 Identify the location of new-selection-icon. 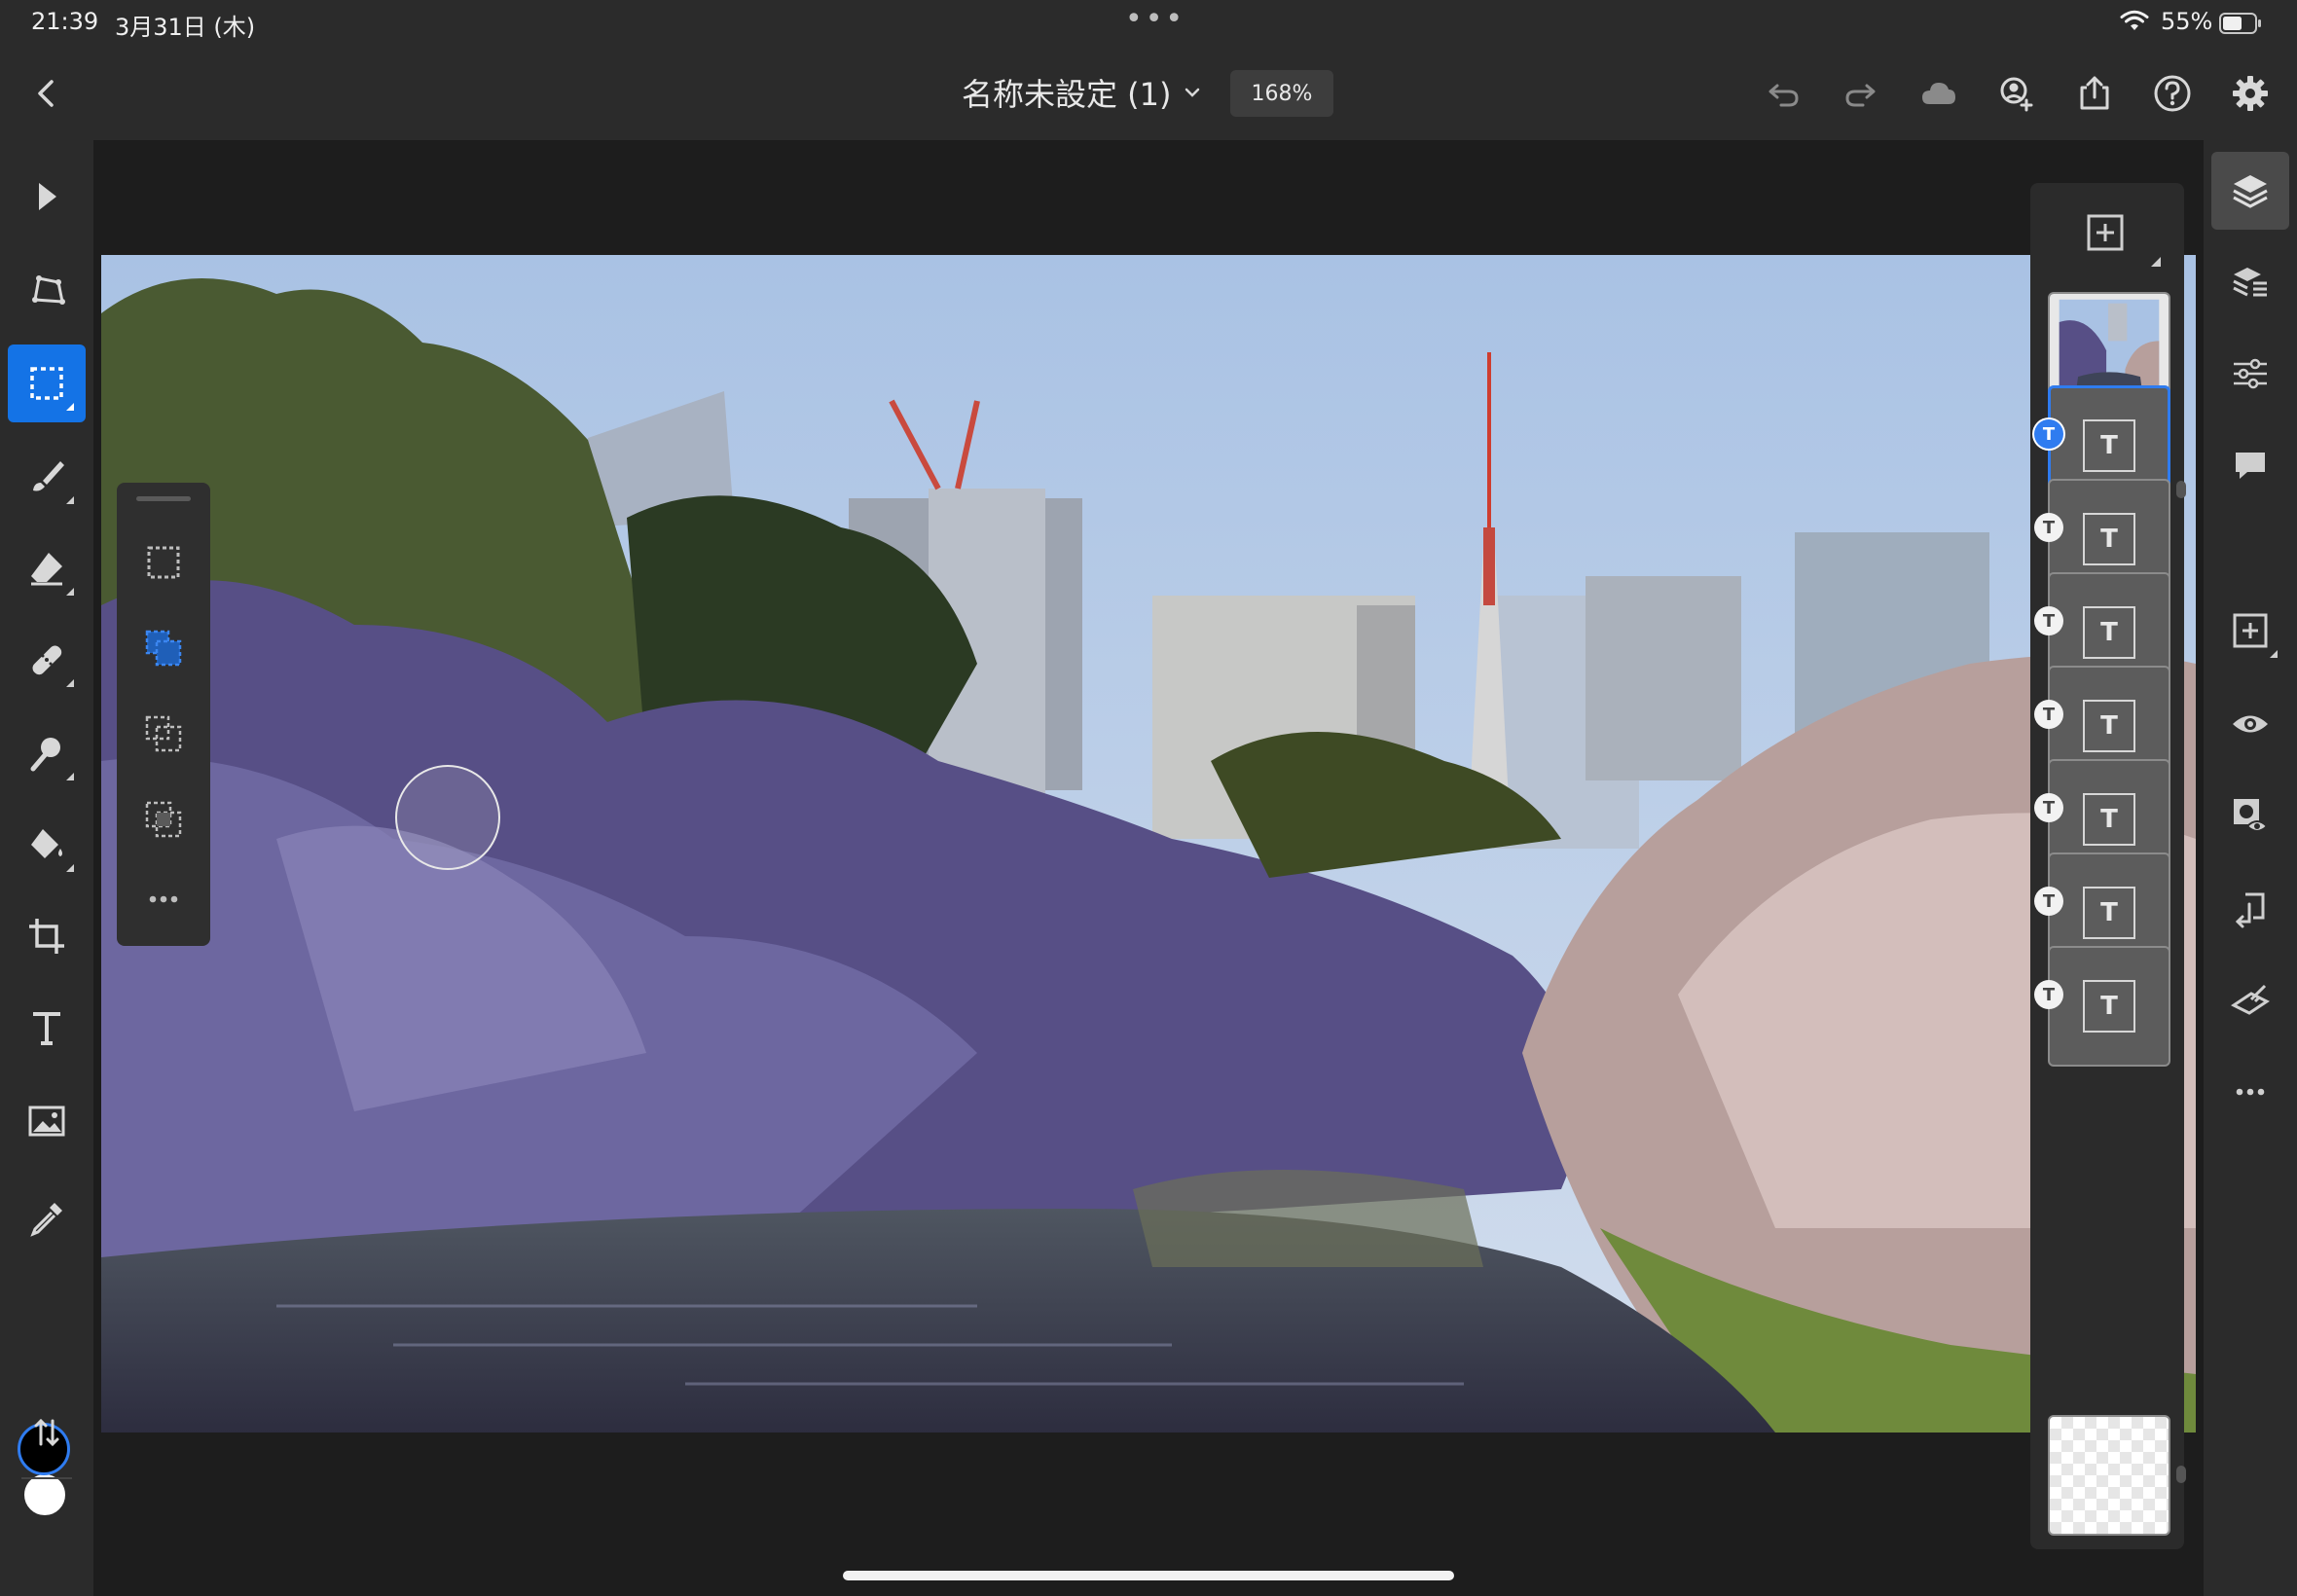
(163, 562).